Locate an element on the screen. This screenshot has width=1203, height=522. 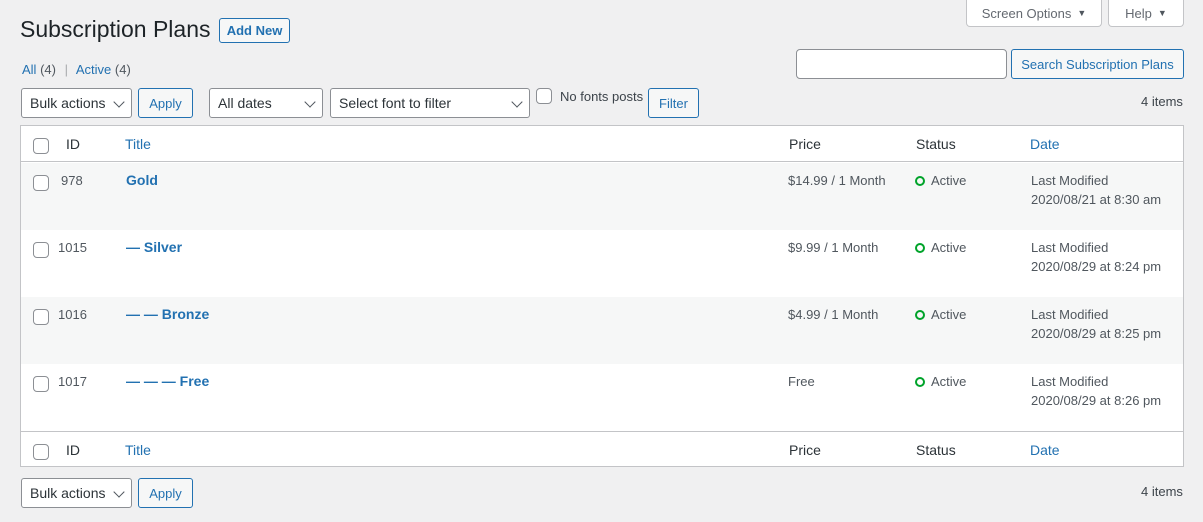
row-date-value: 2020/08/29 at 8:26 pm is located at coordinates (1096, 400).